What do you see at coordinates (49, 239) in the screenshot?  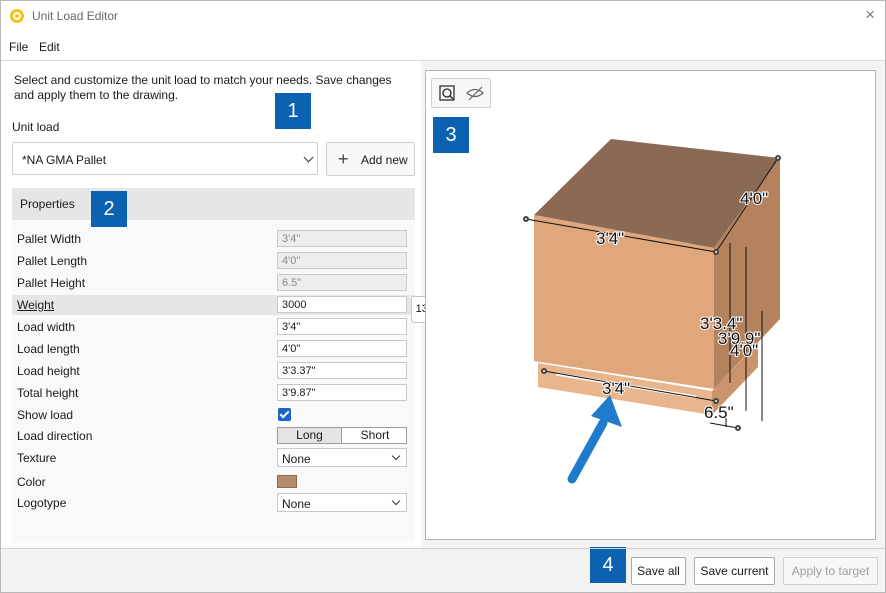 I see `label-pallet-width: Pallet Width` at bounding box center [49, 239].